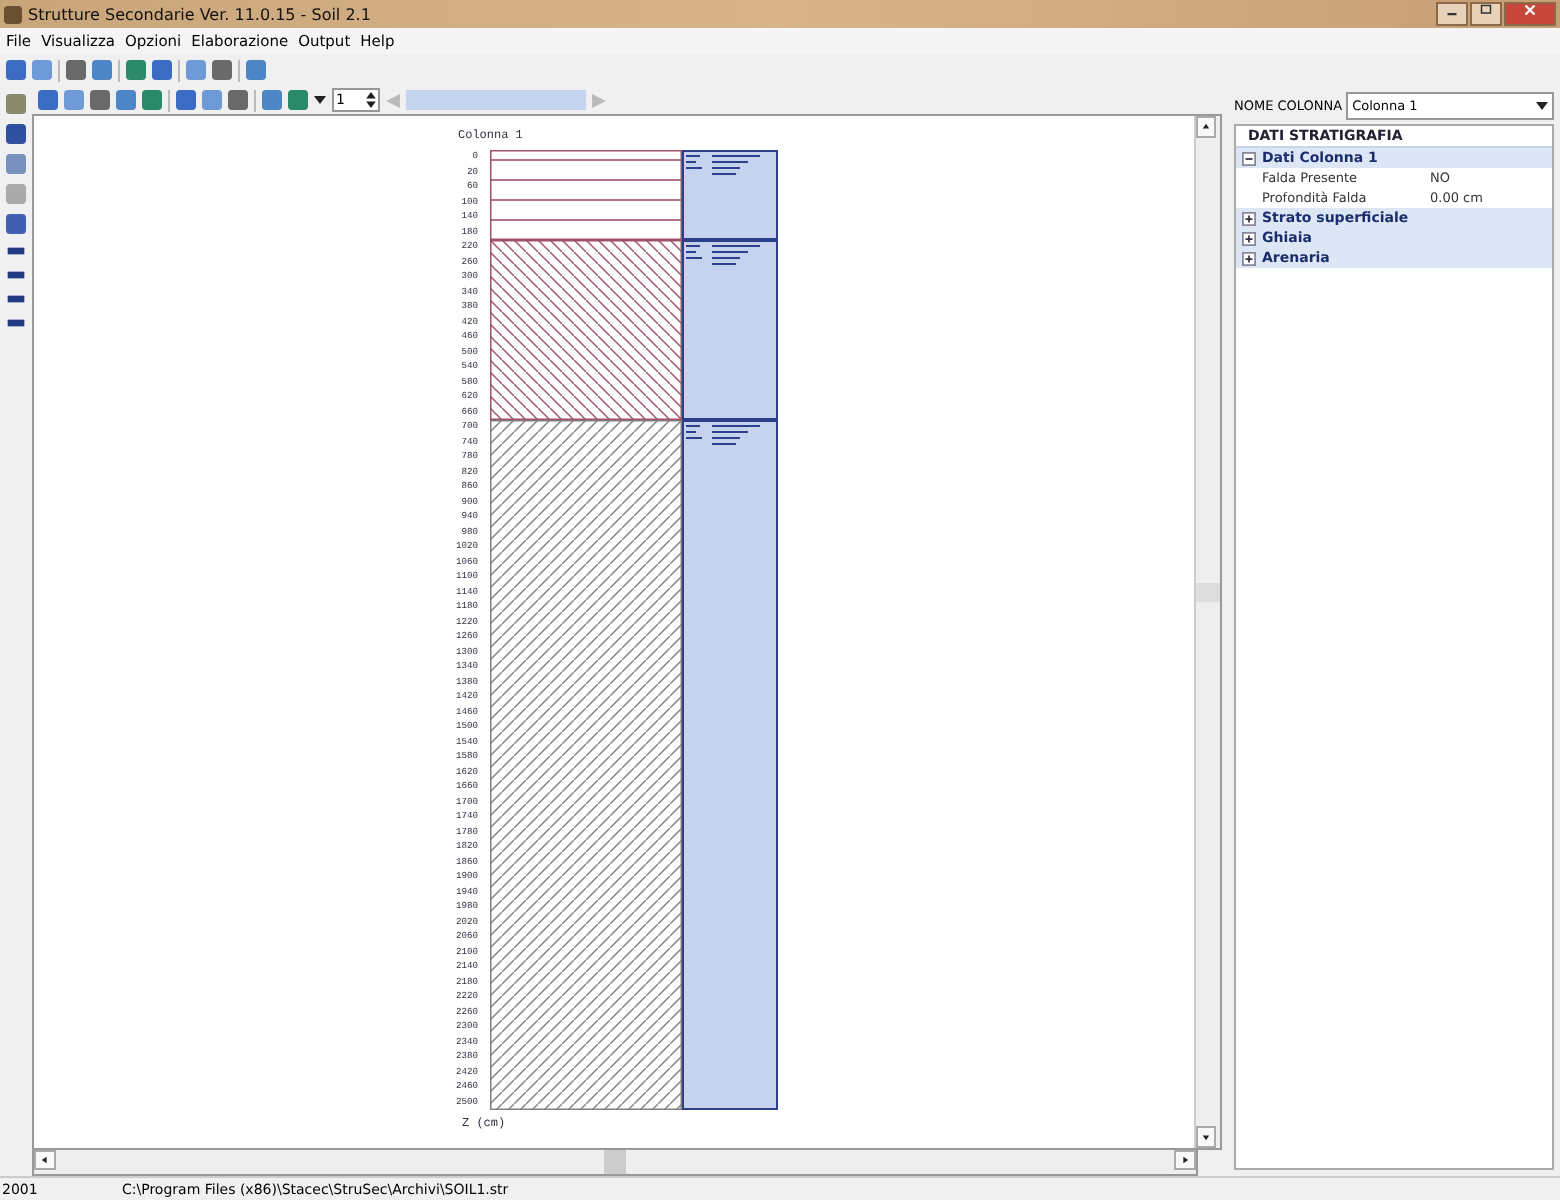  I want to click on collapse-icon, so click(1249, 158).